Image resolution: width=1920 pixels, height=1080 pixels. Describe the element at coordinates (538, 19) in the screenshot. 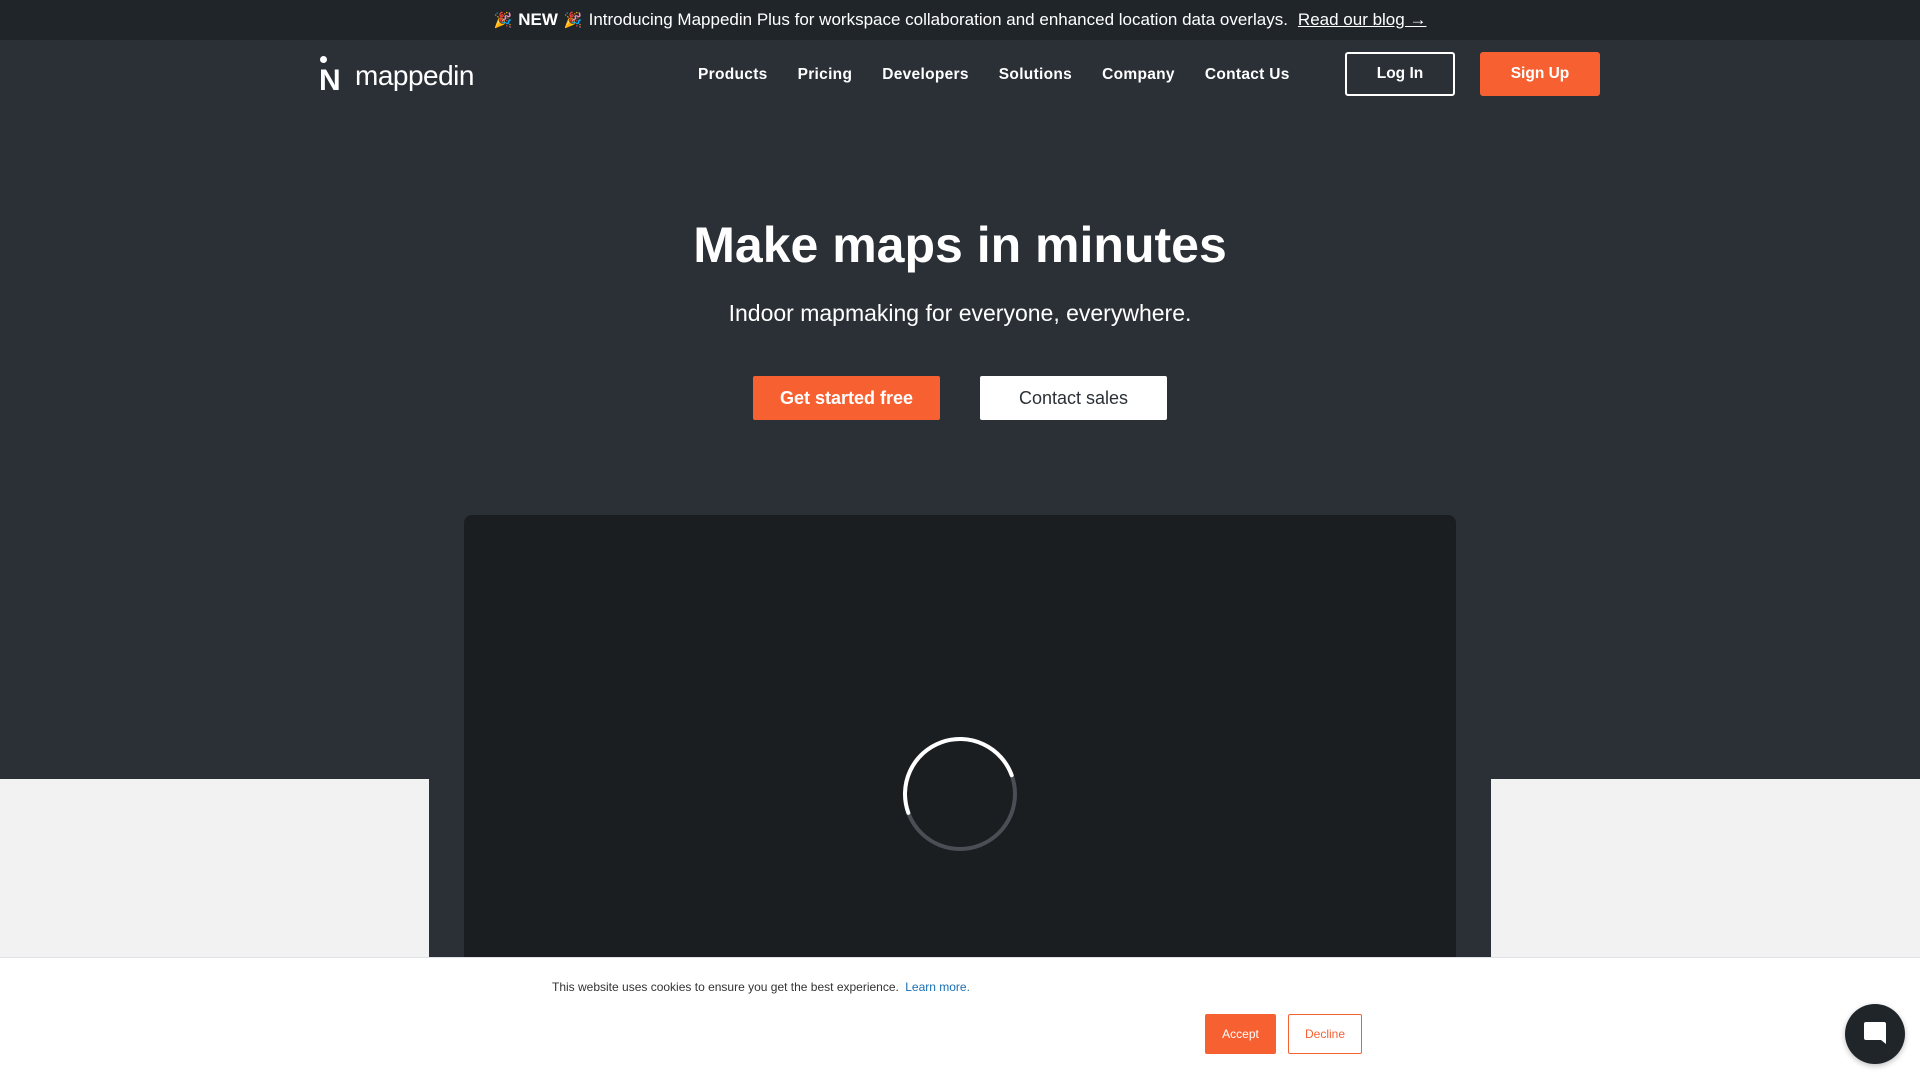

I see `new-badge: NEW` at that location.